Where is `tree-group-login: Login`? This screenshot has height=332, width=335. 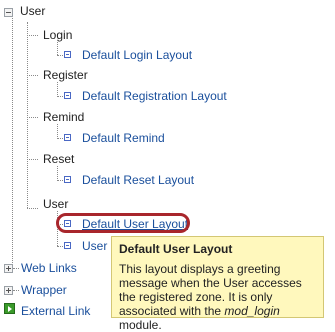 tree-group-login: Login is located at coordinates (58, 35).